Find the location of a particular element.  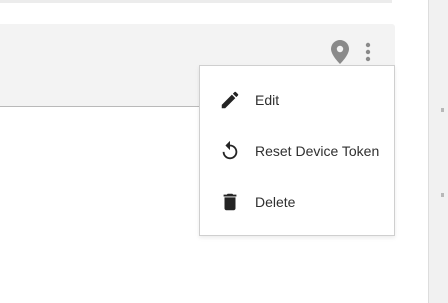

pencil-icon is located at coordinates (230, 100).